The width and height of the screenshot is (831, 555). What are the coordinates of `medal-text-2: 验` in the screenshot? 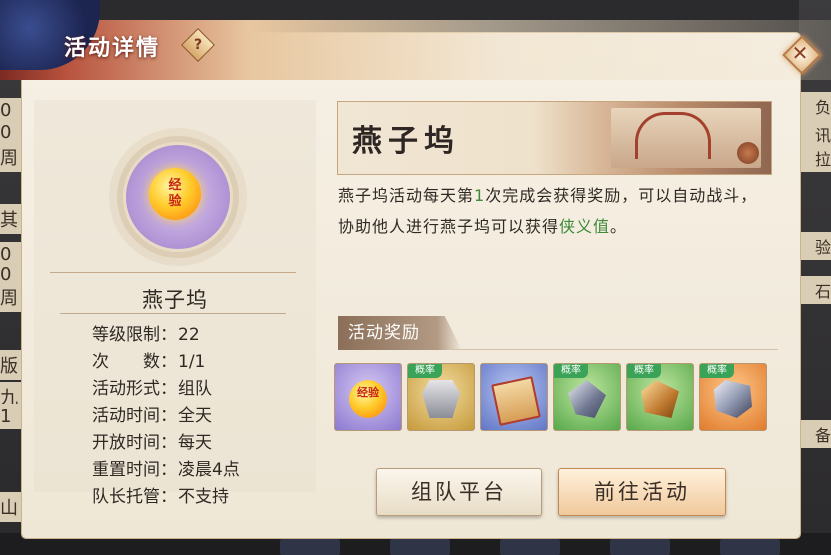 It's located at (175, 201).